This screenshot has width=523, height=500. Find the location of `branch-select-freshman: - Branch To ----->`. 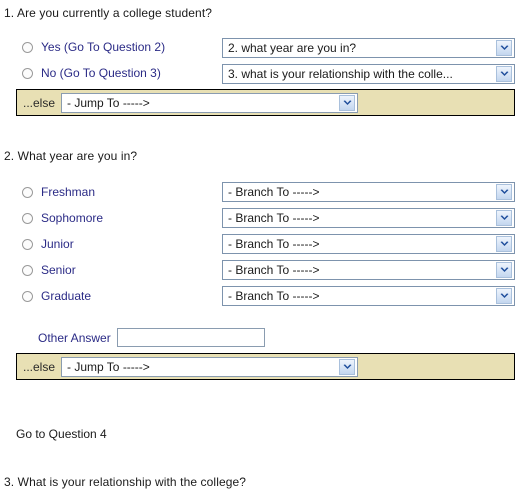

branch-select-freshman: - Branch To -----> is located at coordinates (368, 192).